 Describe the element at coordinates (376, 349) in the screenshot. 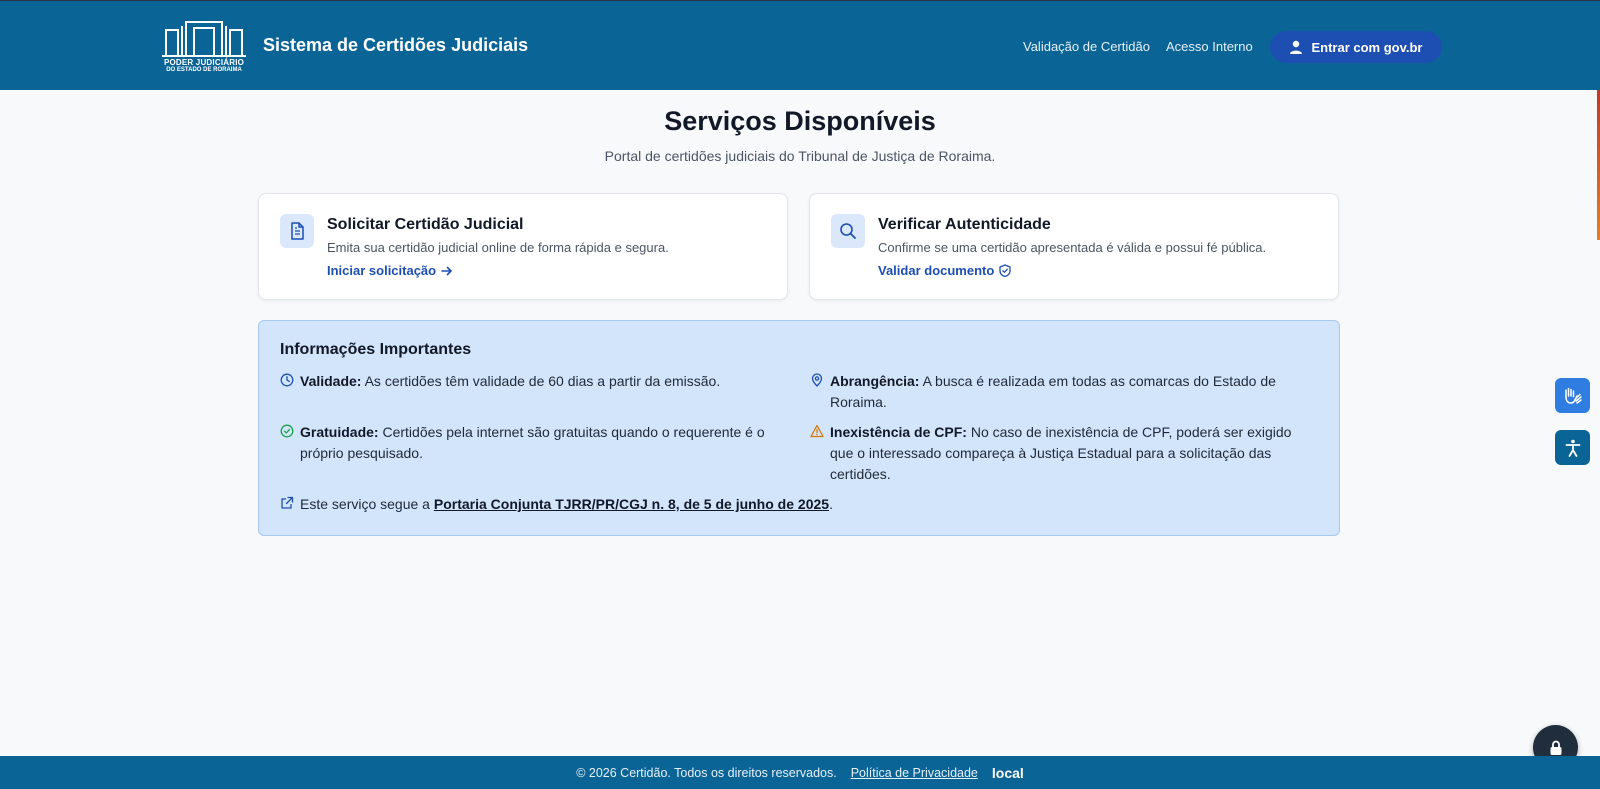

I see `info-title: Informações Importantes` at that location.